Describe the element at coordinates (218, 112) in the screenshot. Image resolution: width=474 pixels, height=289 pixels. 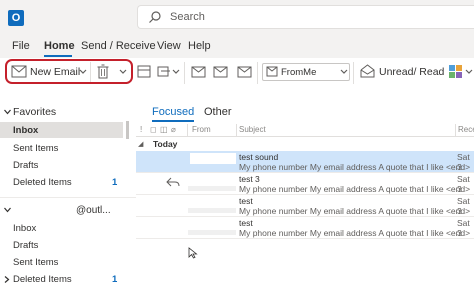
I see `tab-other: Other` at that location.